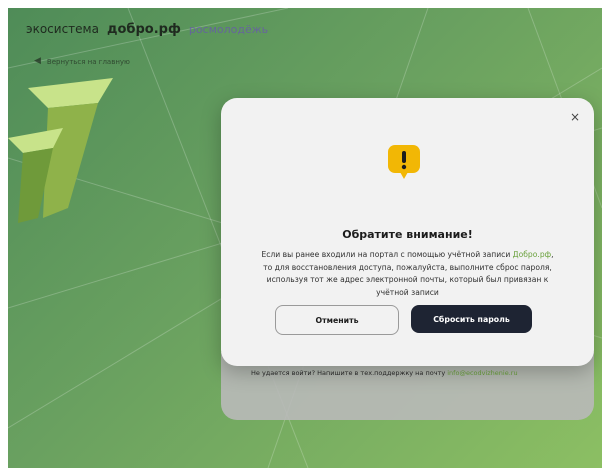  I want to click on brand: экосистема добро.рф росмолодёжь, so click(147, 29).